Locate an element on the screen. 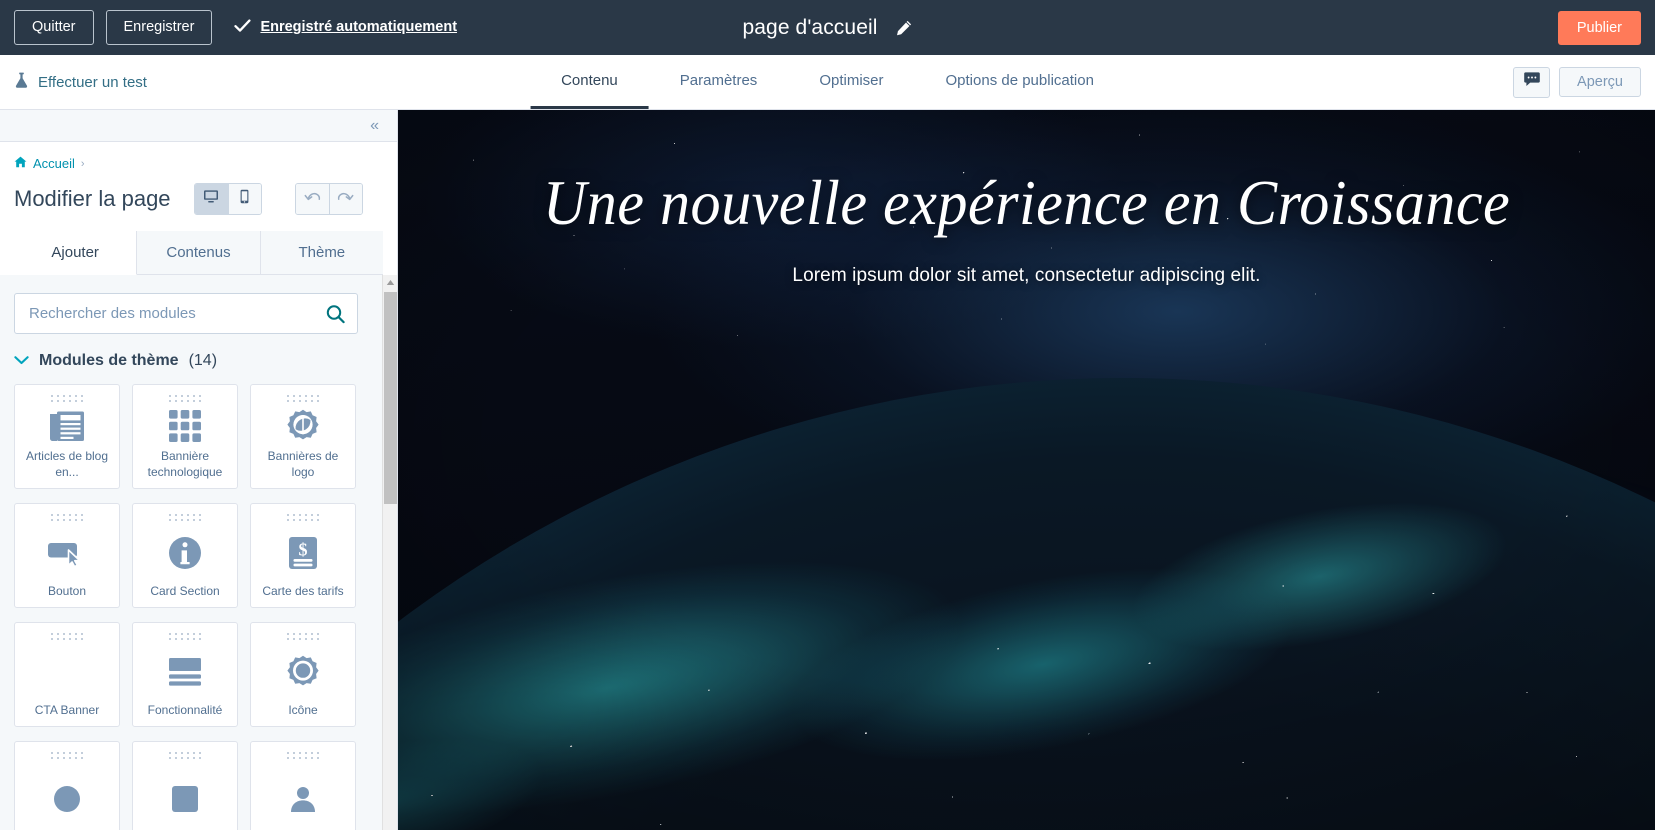 The image size is (1655, 830). autosave-status: Enregistré automatiquement is located at coordinates (345, 27).